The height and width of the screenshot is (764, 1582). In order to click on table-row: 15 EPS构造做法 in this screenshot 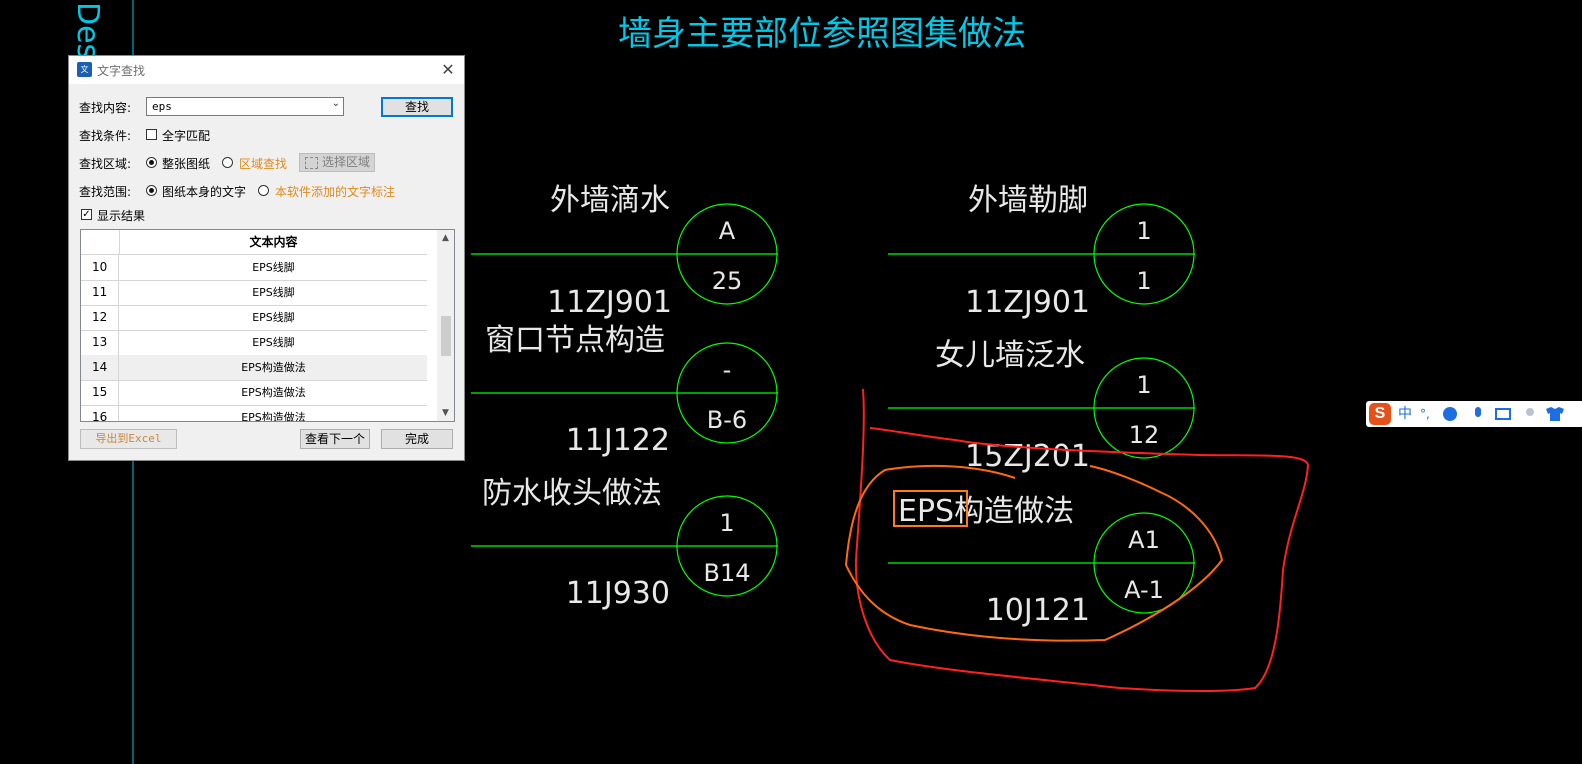, I will do `click(254, 393)`.